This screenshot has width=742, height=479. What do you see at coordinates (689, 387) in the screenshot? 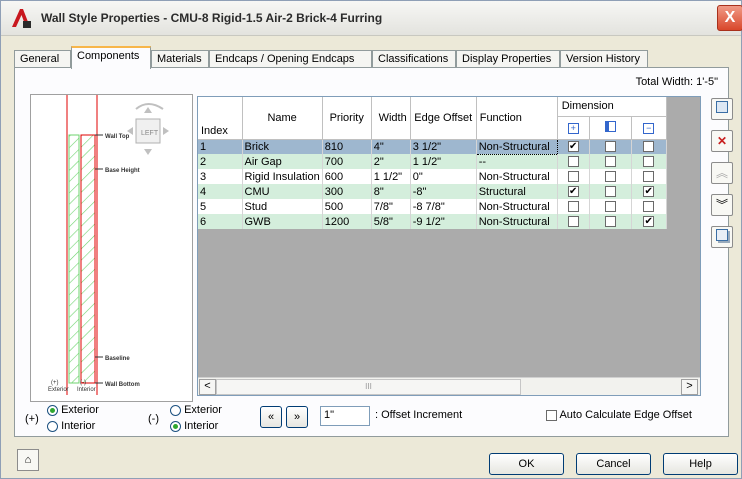
I see `scroll-right-button: >` at bounding box center [689, 387].